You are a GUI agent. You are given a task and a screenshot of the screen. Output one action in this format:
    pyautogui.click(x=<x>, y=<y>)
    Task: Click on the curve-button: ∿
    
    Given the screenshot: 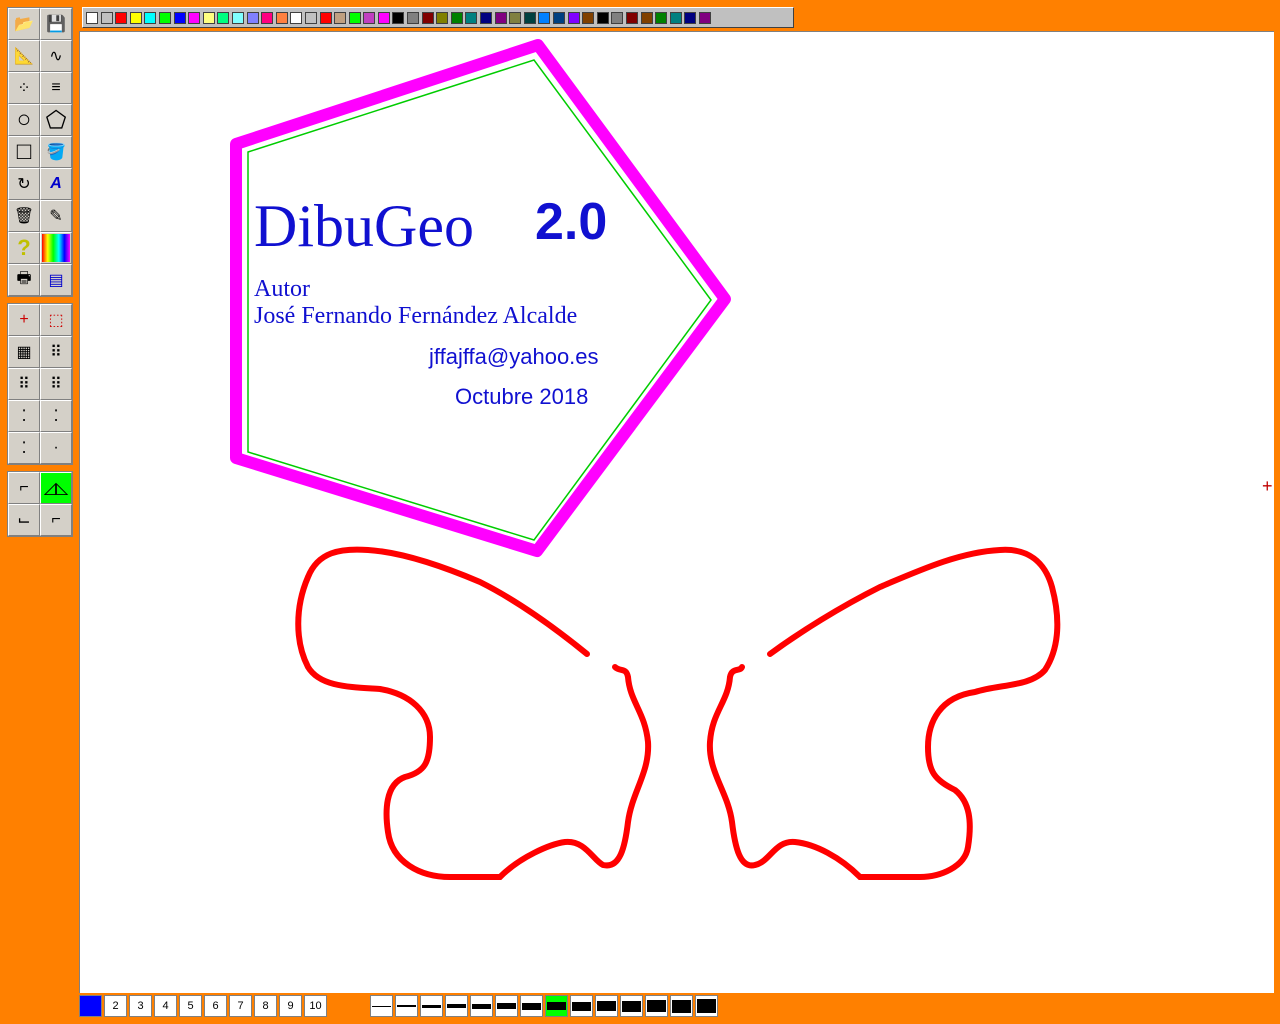 What is the action you would take?
    pyautogui.click(x=56, y=56)
    